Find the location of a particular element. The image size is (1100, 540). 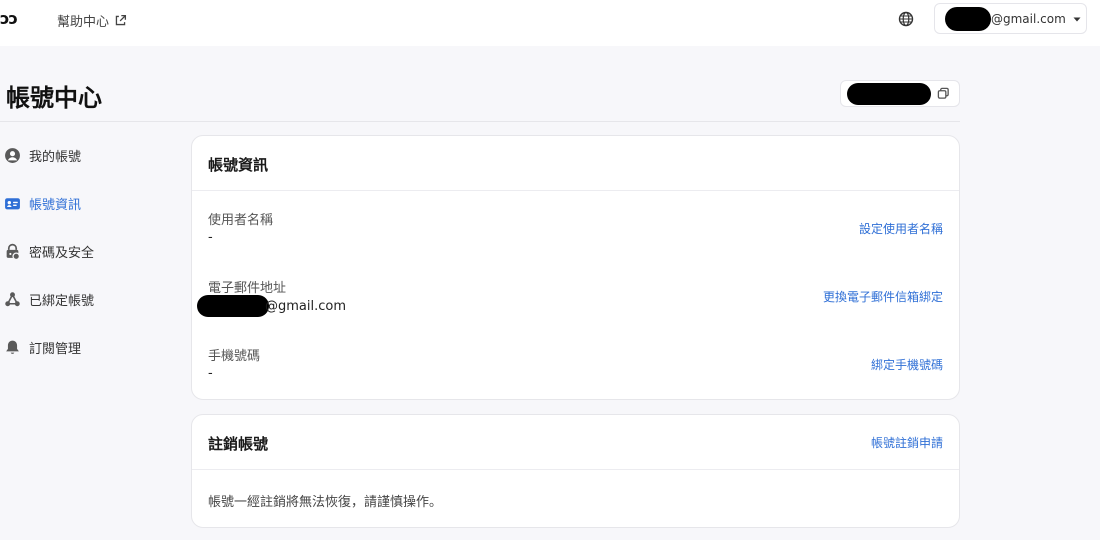

delete-account-request-link: 帳號註銷申請 is located at coordinates (907, 442).